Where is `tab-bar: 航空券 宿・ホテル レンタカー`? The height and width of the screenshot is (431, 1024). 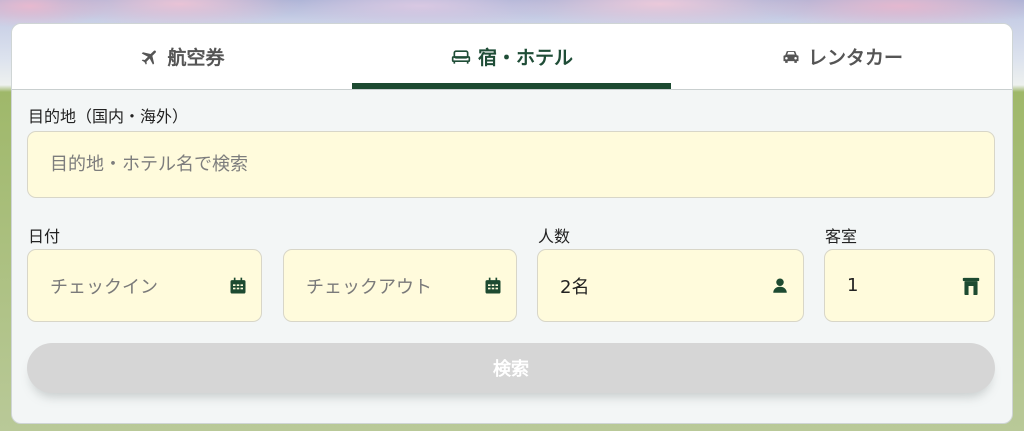 tab-bar: 航空券 宿・ホテル レンタカー is located at coordinates (512, 57).